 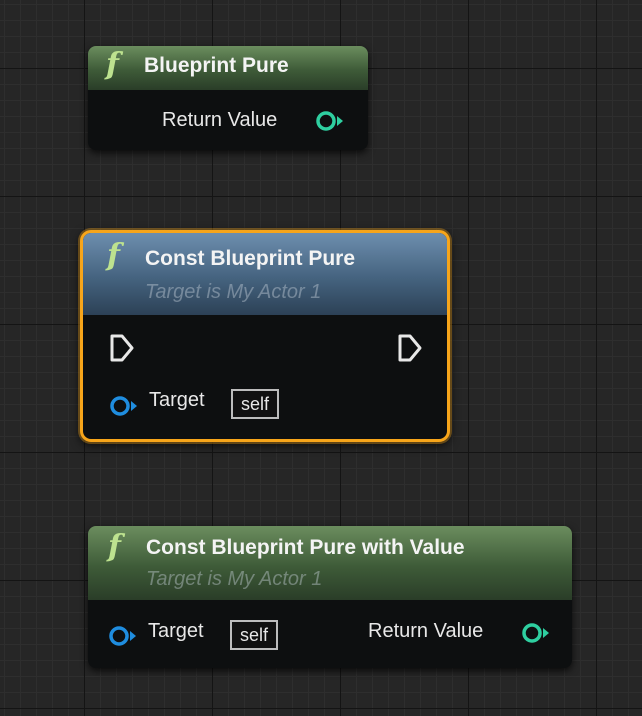 I want to click on node-title: Blueprint Pure, so click(x=216, y=65).